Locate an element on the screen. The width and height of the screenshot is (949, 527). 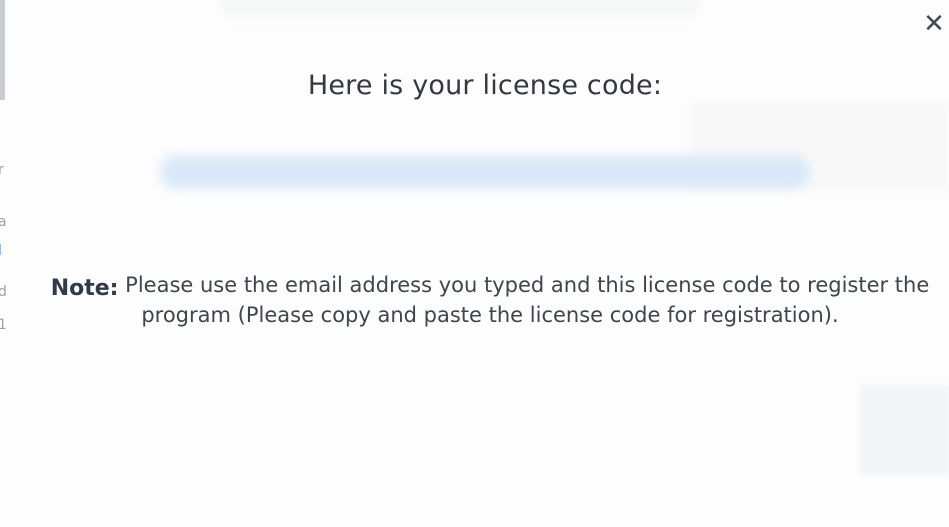
dialog-title: Here is your license code: is located at coordinates (485, 85).